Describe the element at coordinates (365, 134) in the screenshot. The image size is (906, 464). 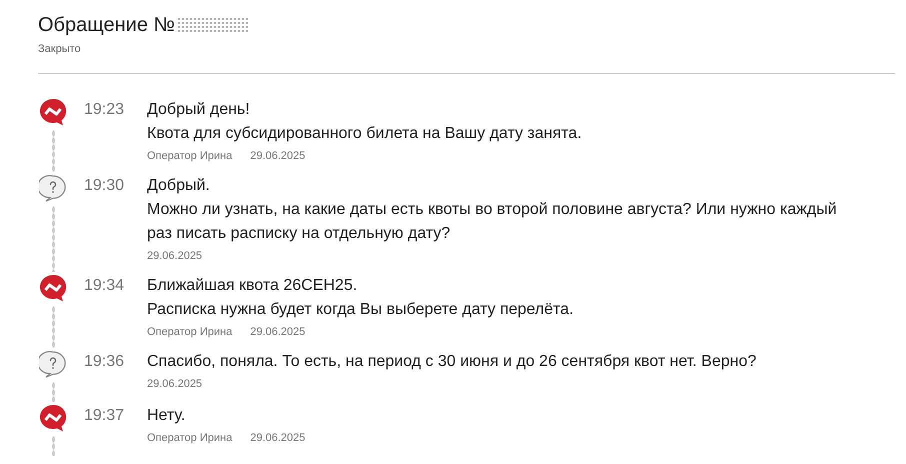
I see `message-text: Квота для субсидированного билета на Вашу дату занята.` at that location.